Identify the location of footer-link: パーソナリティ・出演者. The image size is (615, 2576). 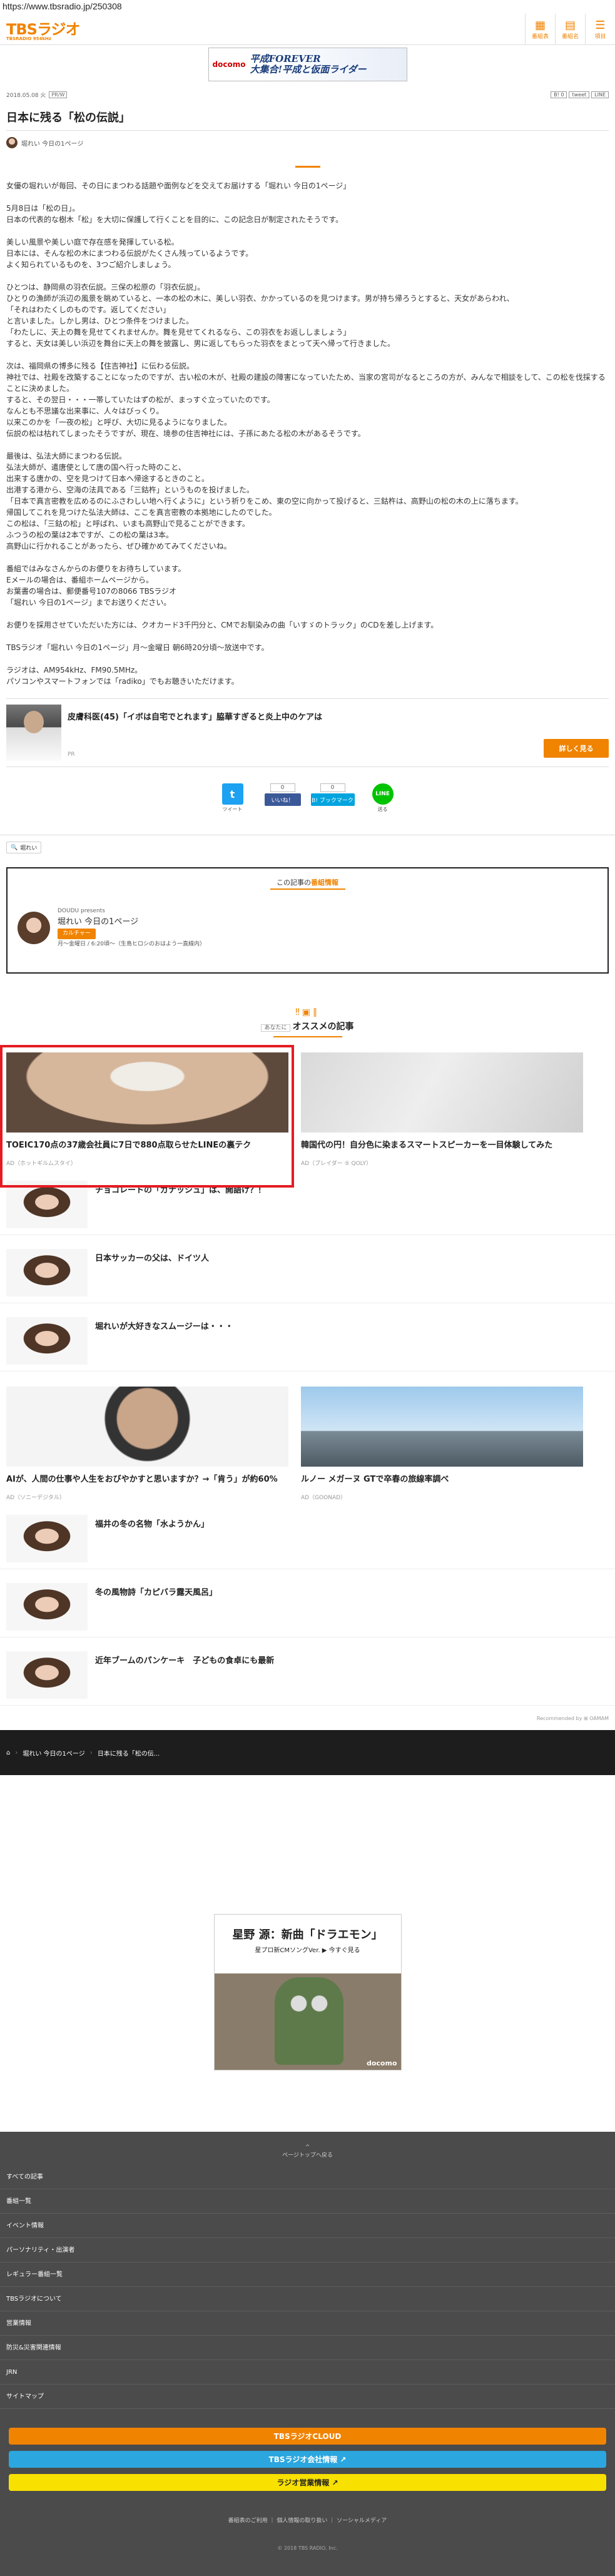
(307, 2250).